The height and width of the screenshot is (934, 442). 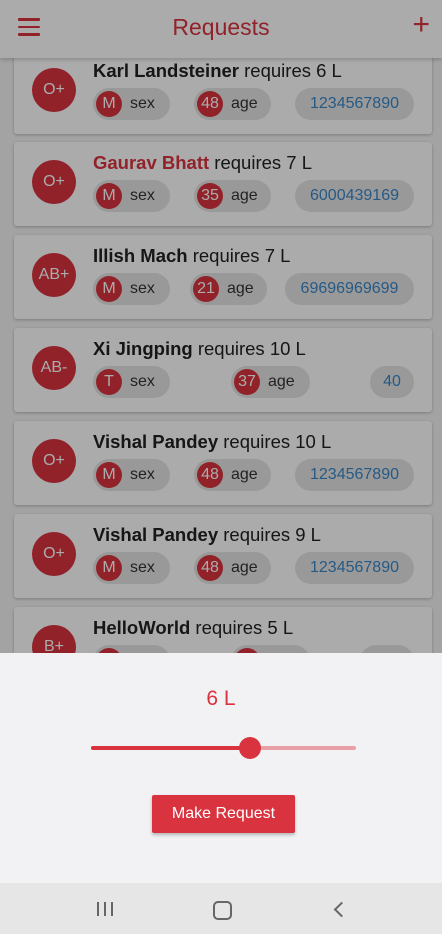 What do you see at coordinates (221, 698) in the screenshot?
I see `amount-value: 6 L` at bounding box center [221, 698].